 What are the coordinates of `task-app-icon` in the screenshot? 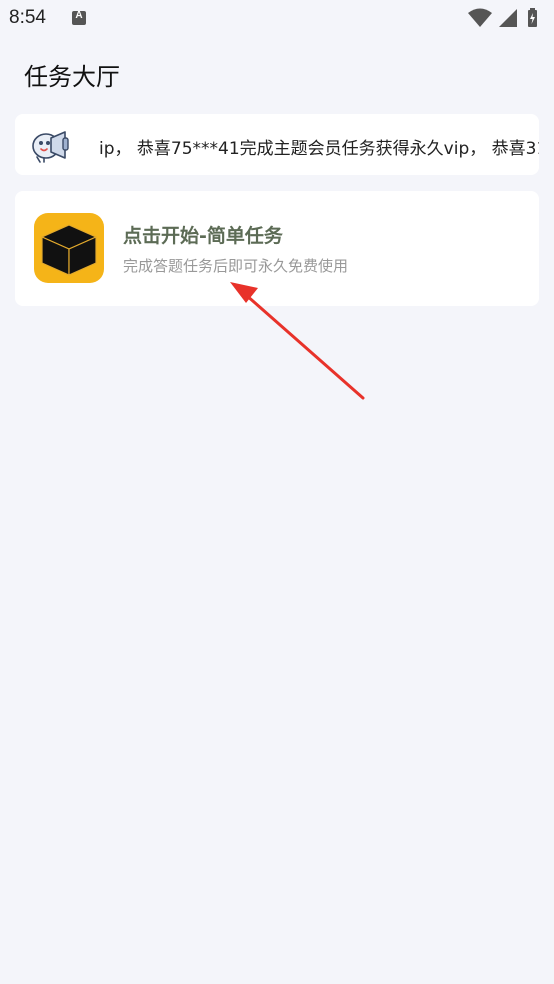 It's located at (69, 248).